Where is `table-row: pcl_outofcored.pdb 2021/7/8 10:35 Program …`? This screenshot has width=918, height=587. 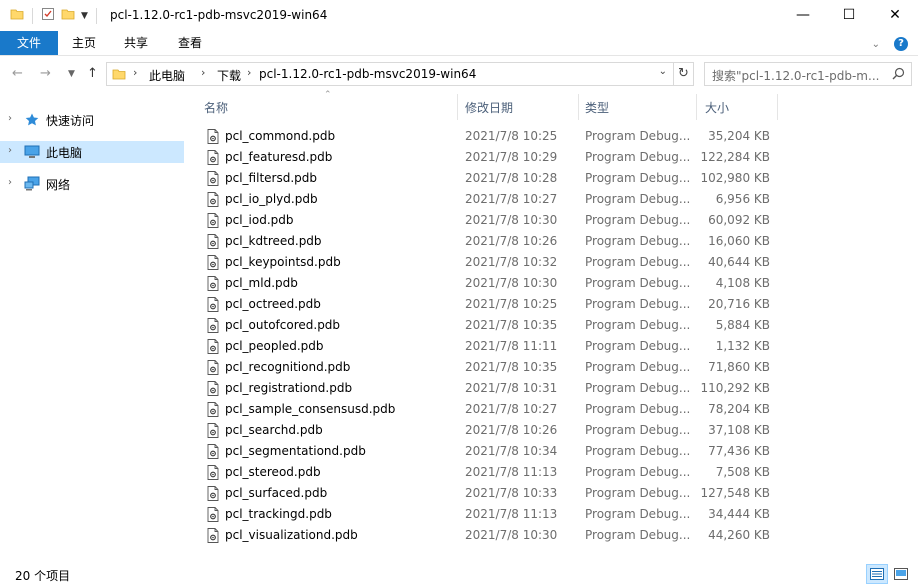
table-row: pcl_outofcored.pdb 2021/7/8 10:35 Program … is located at coordinates (488, 325).